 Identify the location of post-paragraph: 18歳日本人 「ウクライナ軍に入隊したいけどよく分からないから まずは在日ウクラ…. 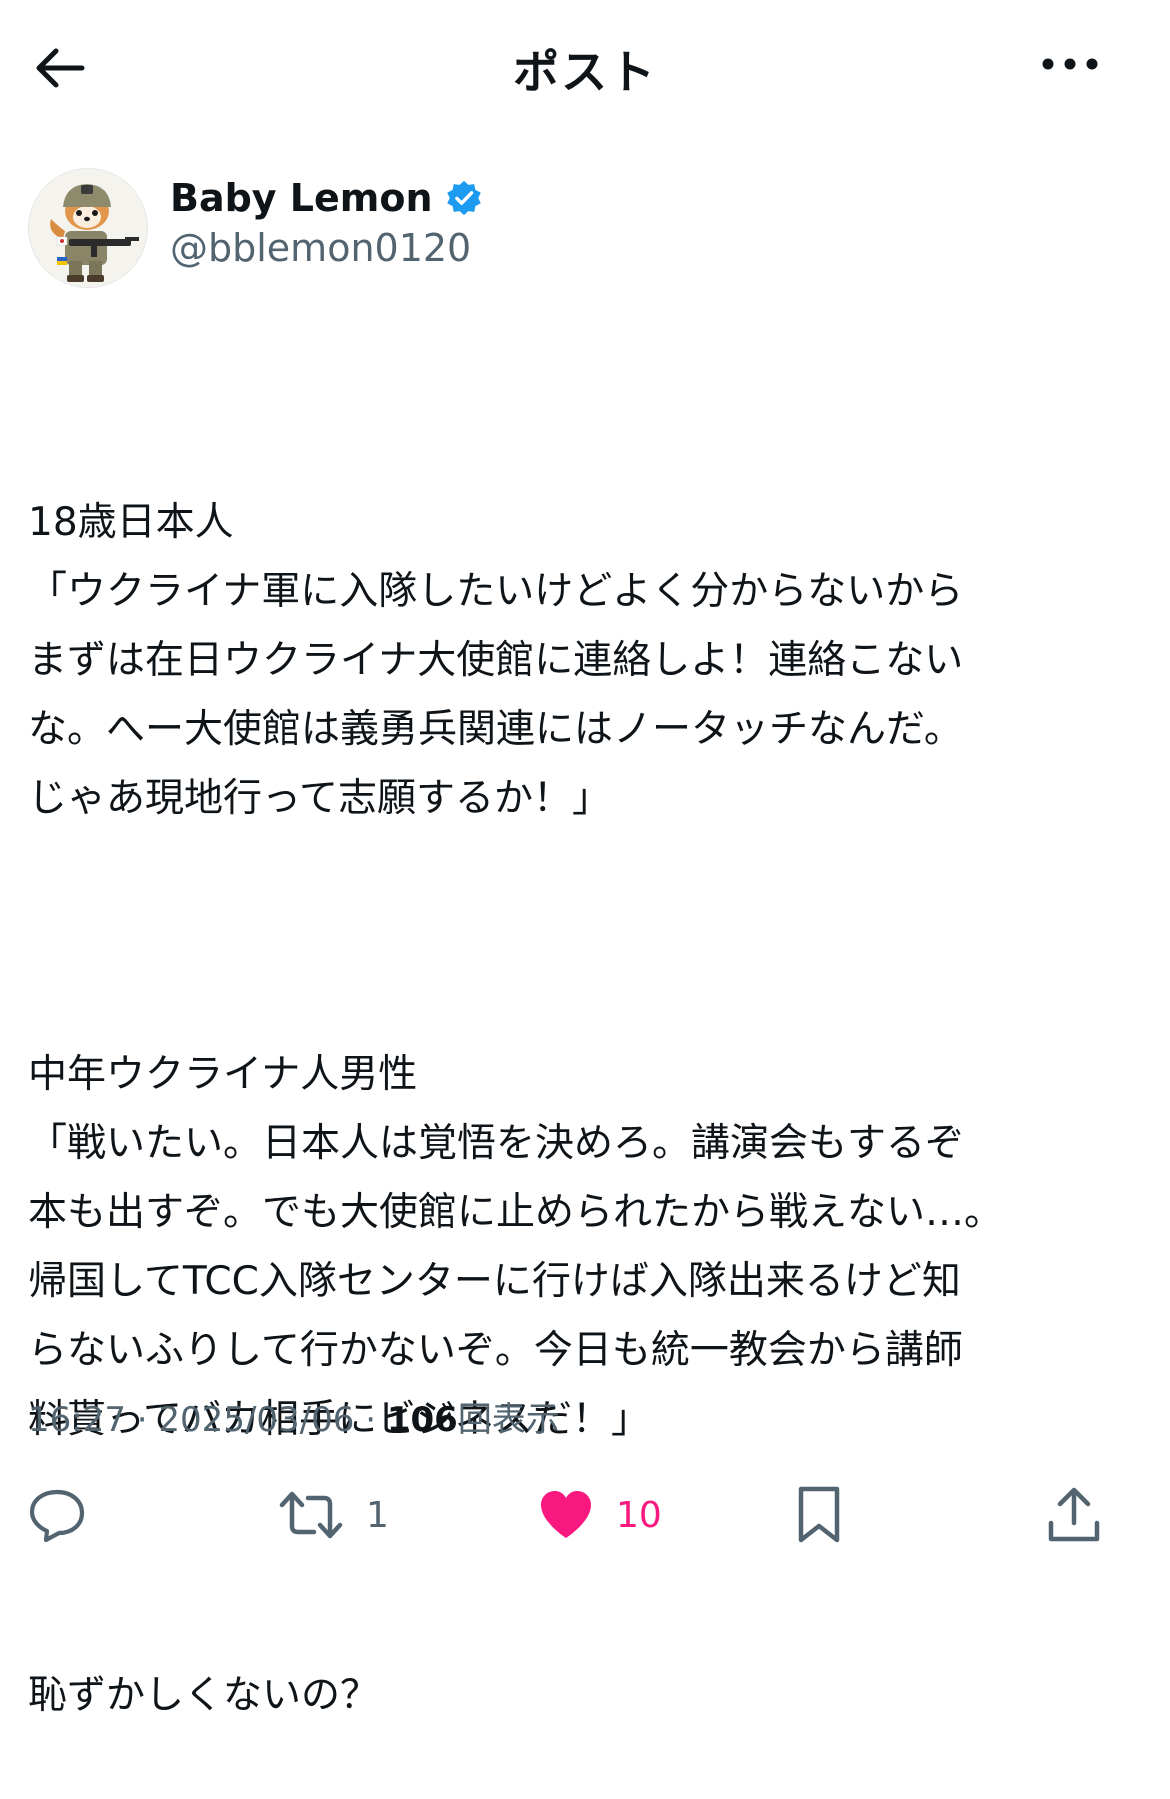
(496, 660).